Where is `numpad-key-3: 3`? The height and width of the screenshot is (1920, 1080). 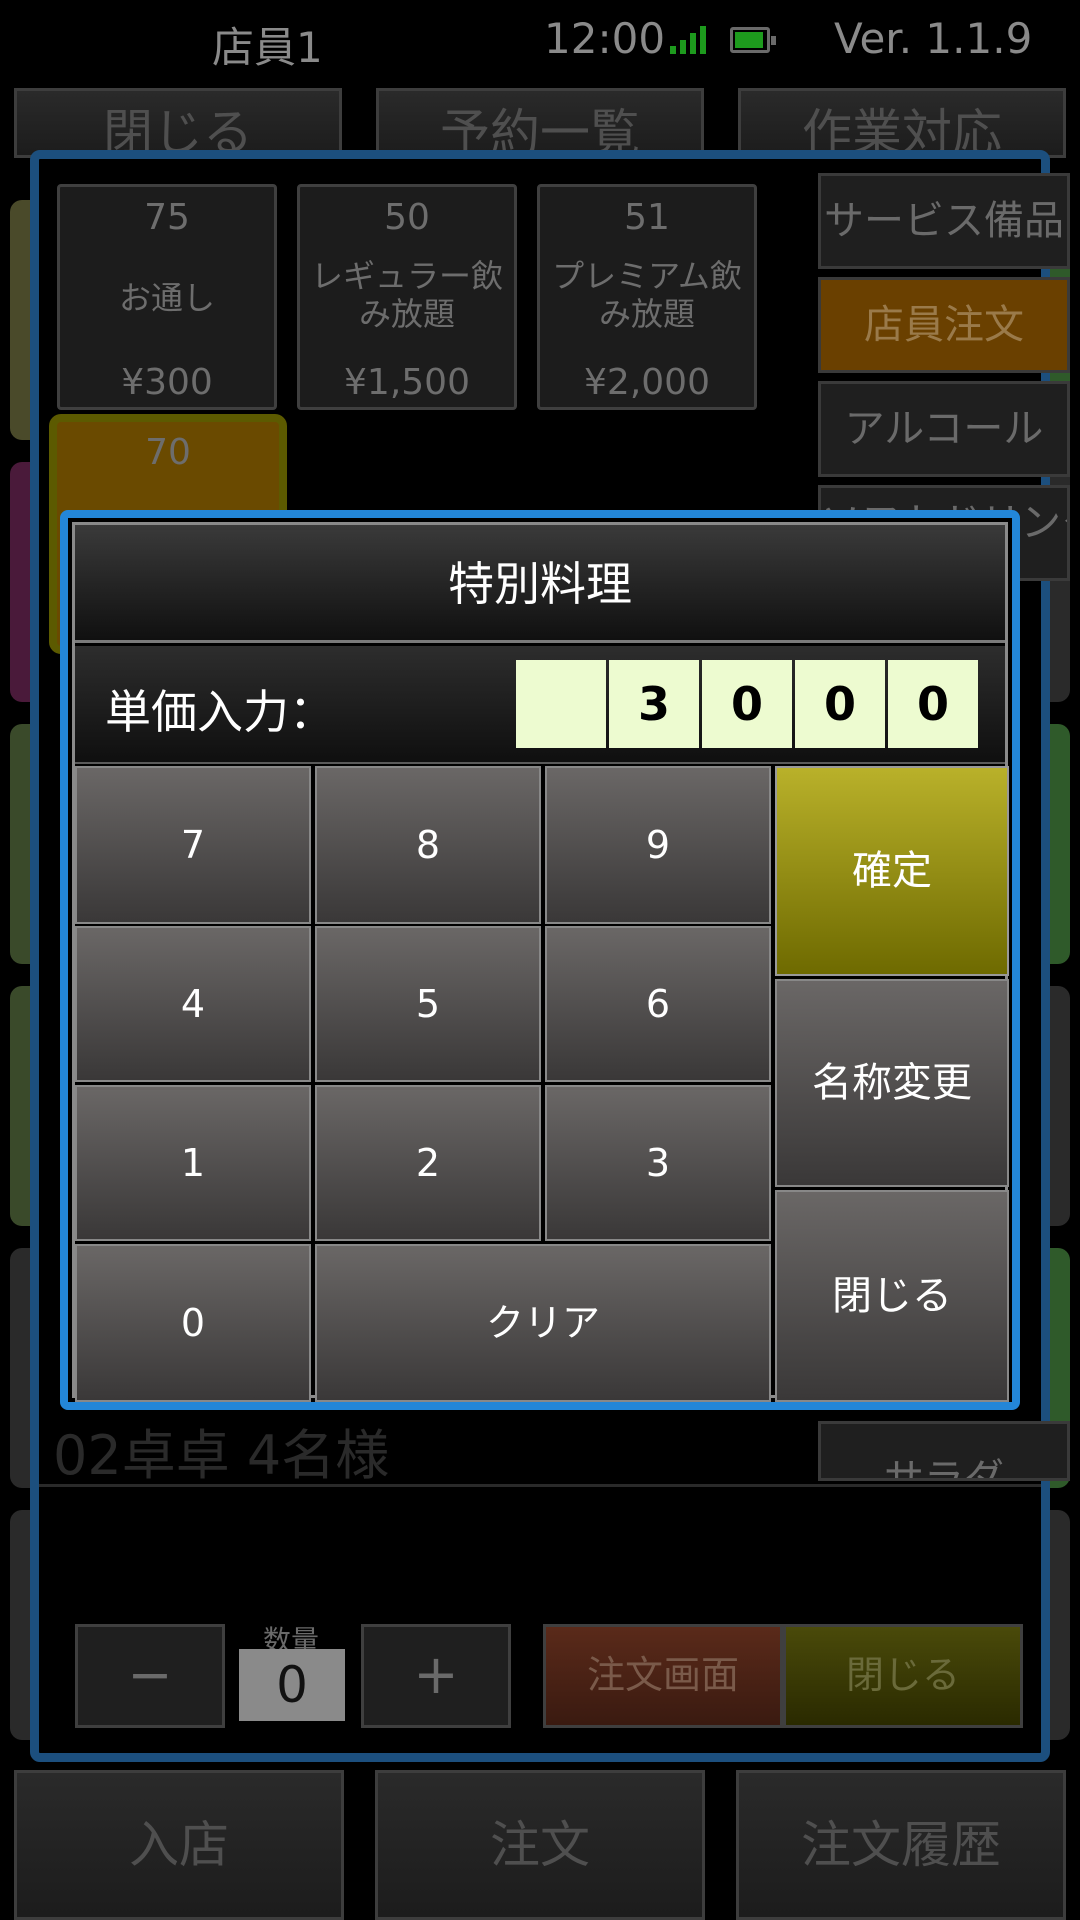
numpad-key-3: 3 is located at coordinates (658, 1163).